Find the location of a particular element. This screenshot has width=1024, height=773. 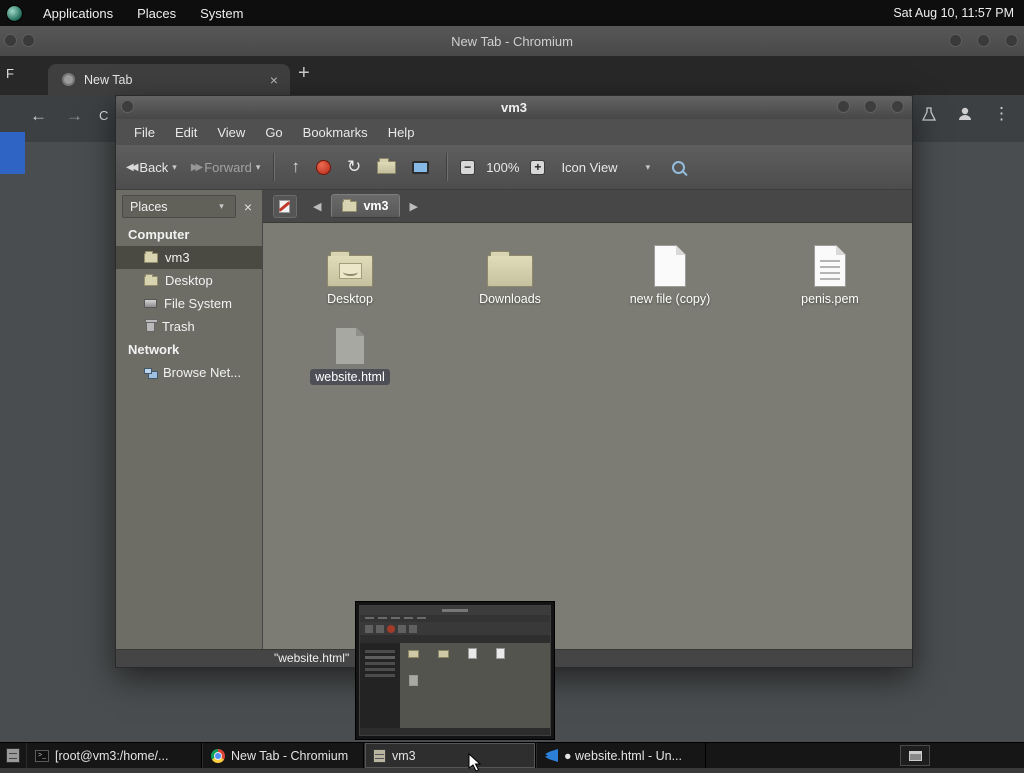

back-arrows-icon: ◀◀ is located at coordinates (130, 167).